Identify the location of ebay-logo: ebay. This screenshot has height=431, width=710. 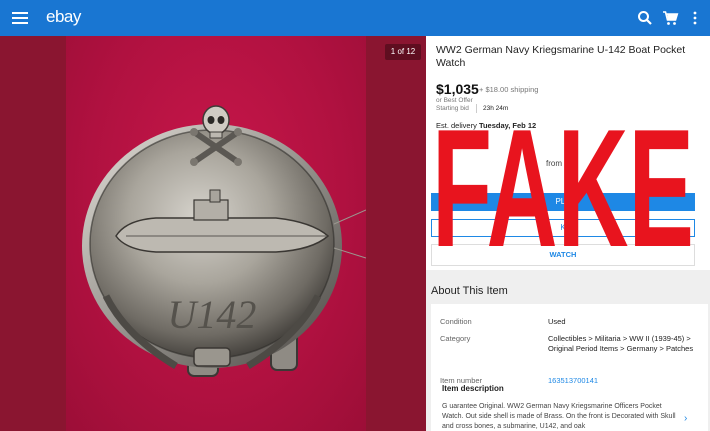
(63, 17).